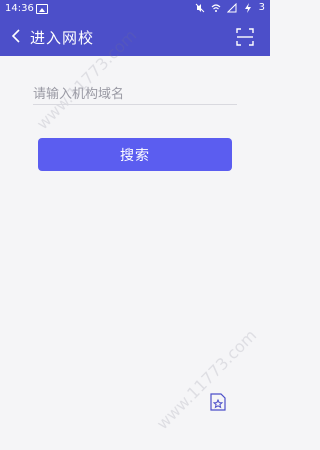 Image resolution: width=320 pixels, height=450 pixels. I want to click on wifi-icon, so click(216, 7).